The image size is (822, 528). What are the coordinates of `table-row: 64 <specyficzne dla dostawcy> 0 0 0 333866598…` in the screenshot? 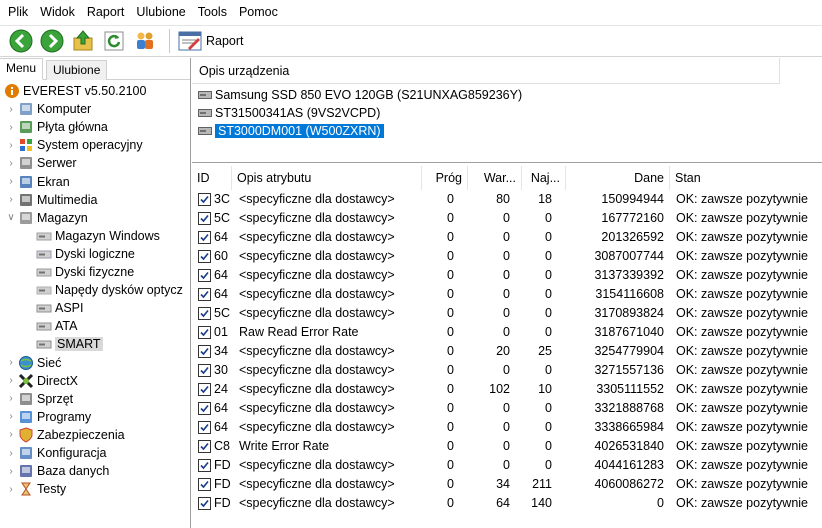 It's located at (507, 427).